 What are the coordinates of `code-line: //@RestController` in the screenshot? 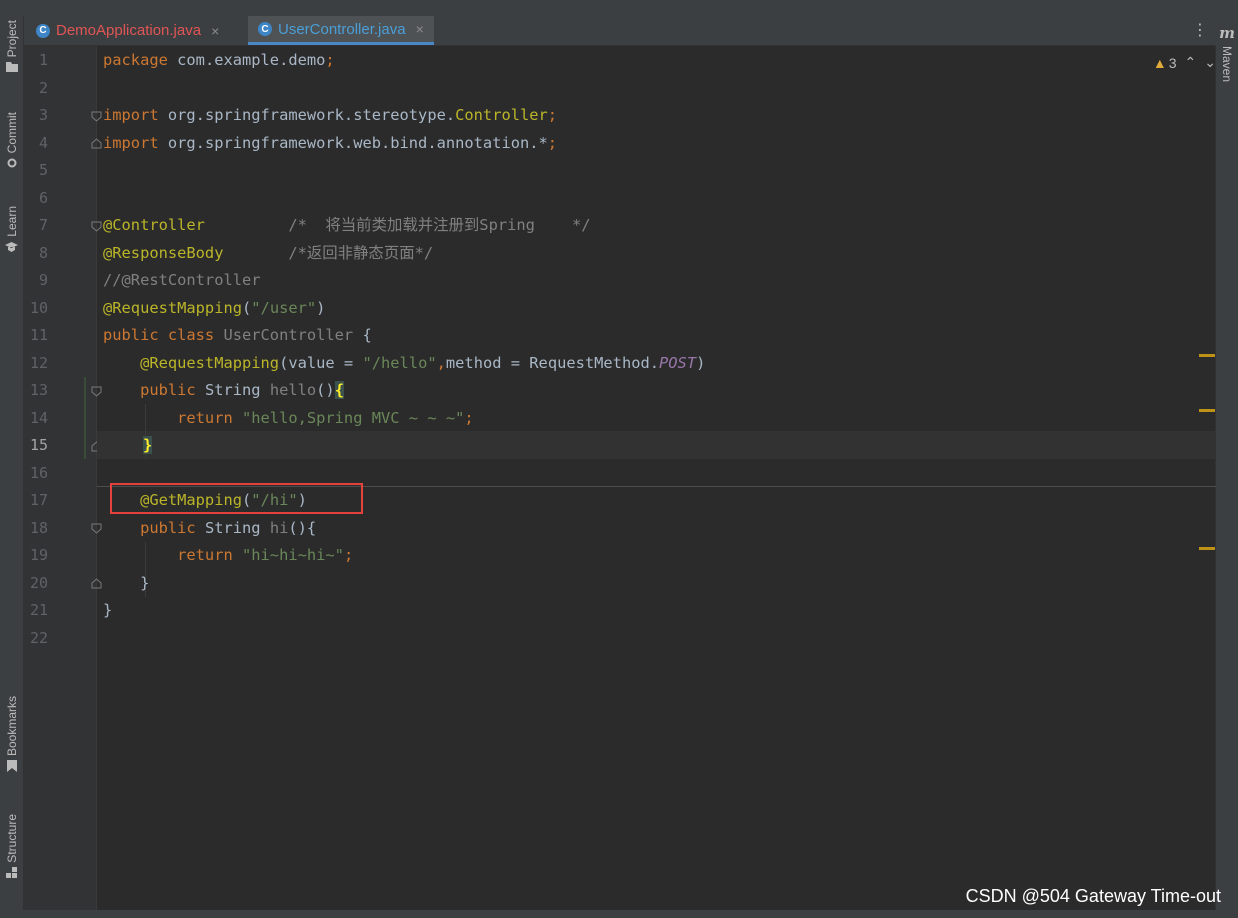 It's located at (182, 280).